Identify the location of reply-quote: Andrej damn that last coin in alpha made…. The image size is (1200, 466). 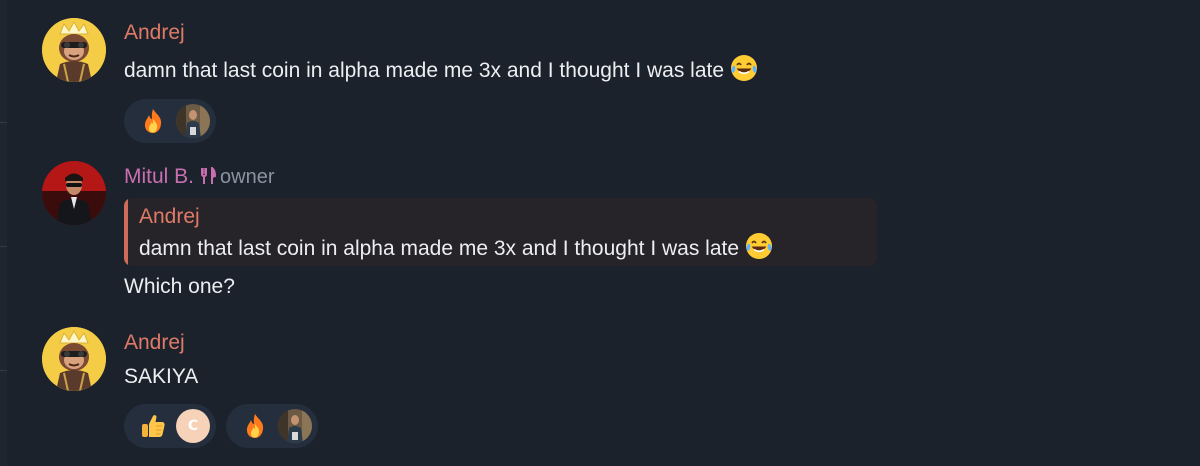
(500, 232).